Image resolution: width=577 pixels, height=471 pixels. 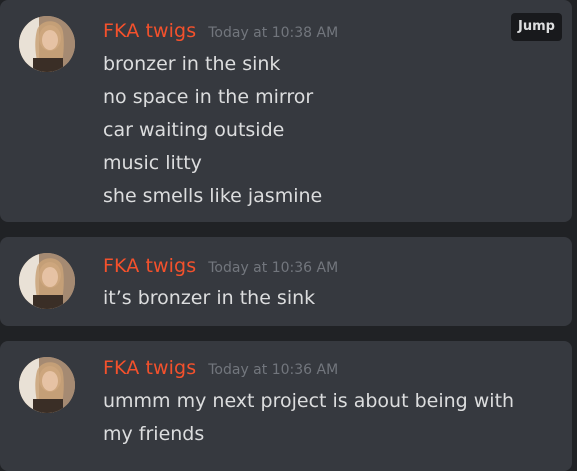 I want to click on message-line: no space in the mirror, so click(x=208, y=97).